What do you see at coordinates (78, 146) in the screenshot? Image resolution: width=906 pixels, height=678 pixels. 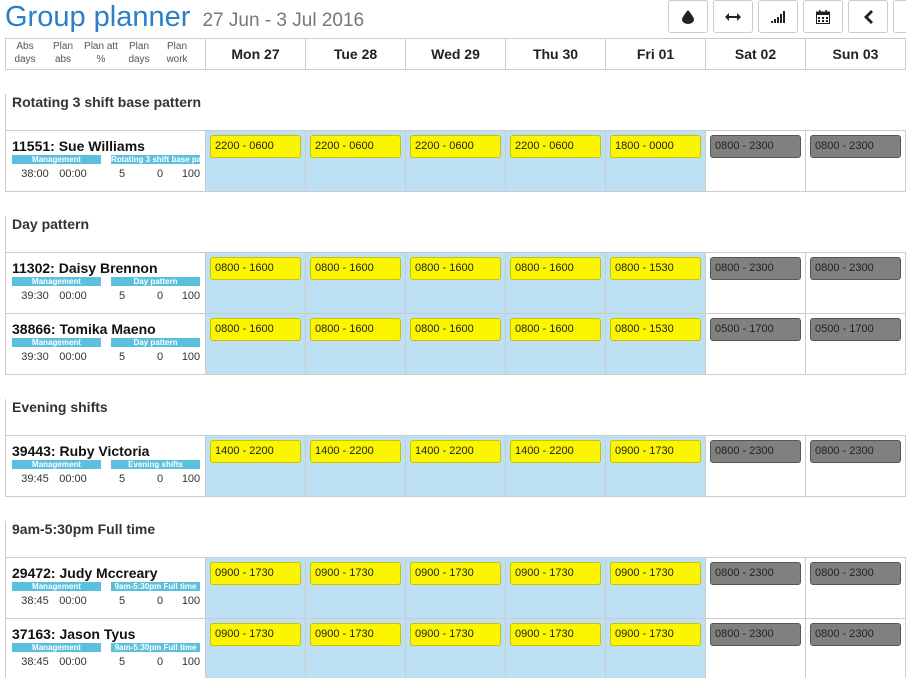 I see `person-name: 11551: Sue Williams` at bounding box center [78, 146].